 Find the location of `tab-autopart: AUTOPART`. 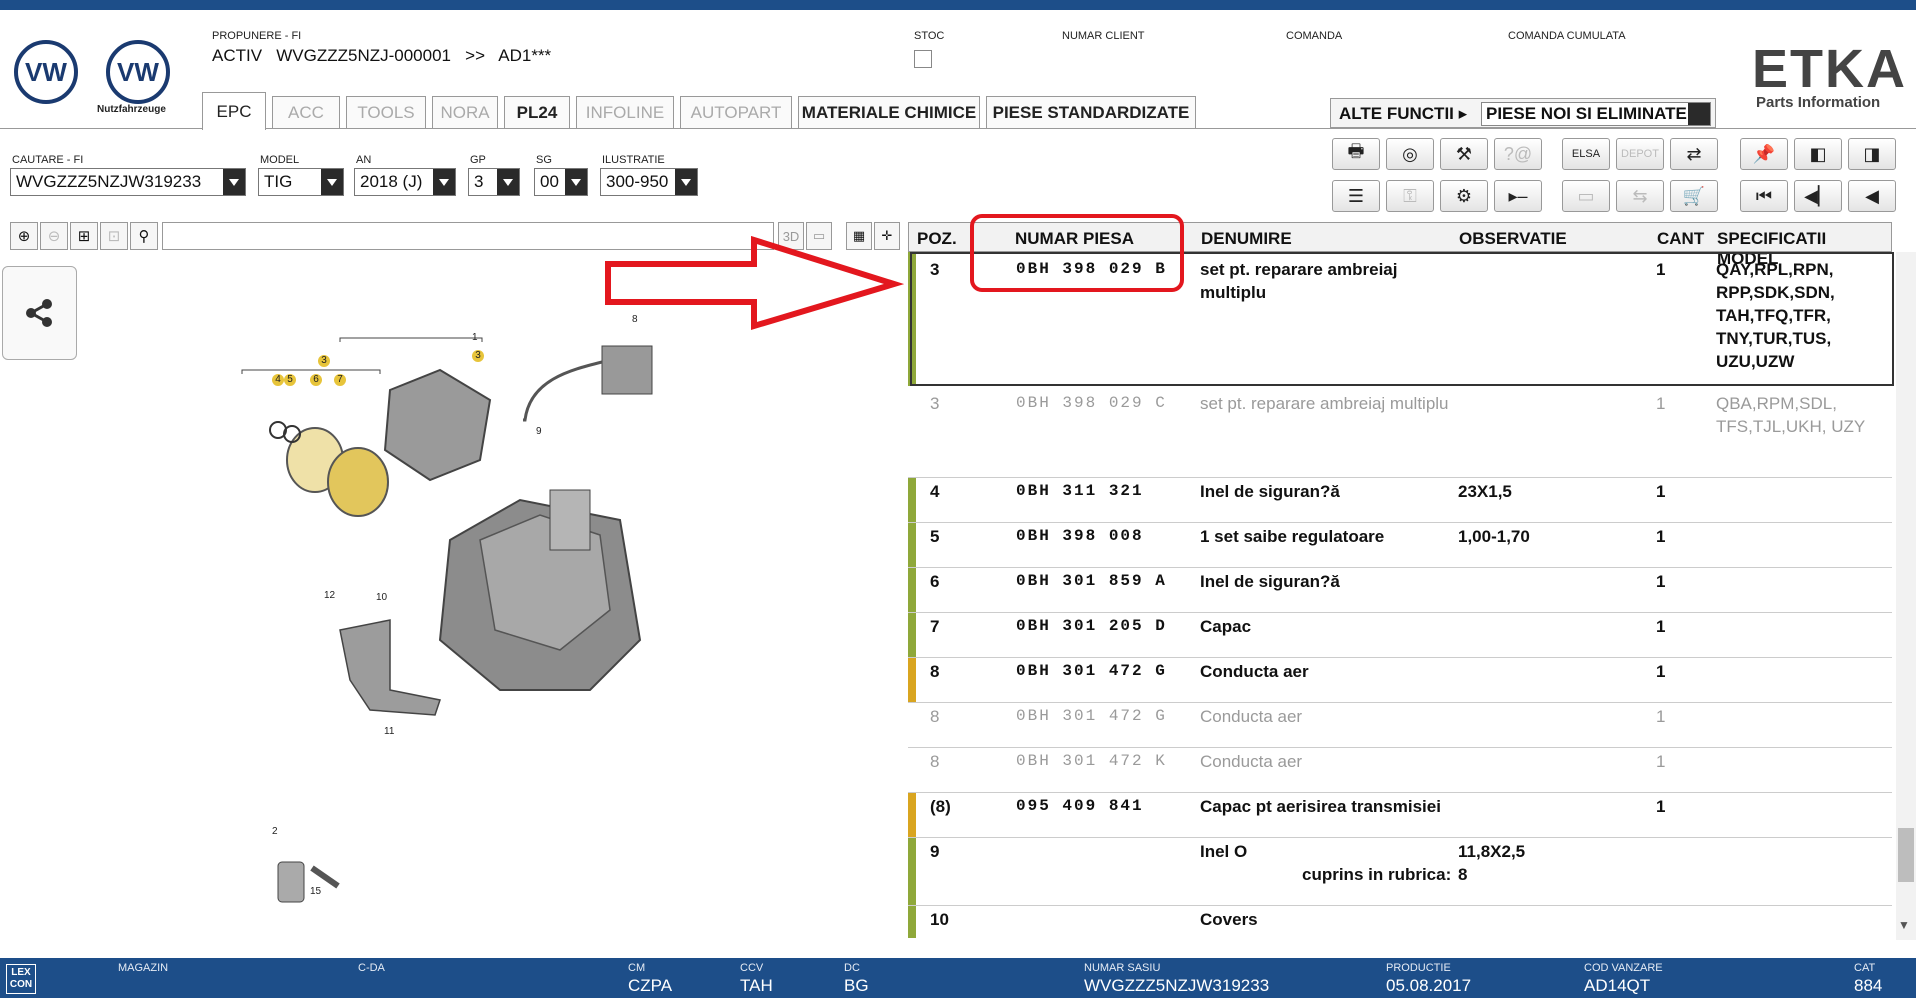

tab-autopart: AUTOPART is located at coordinates (736, 112).